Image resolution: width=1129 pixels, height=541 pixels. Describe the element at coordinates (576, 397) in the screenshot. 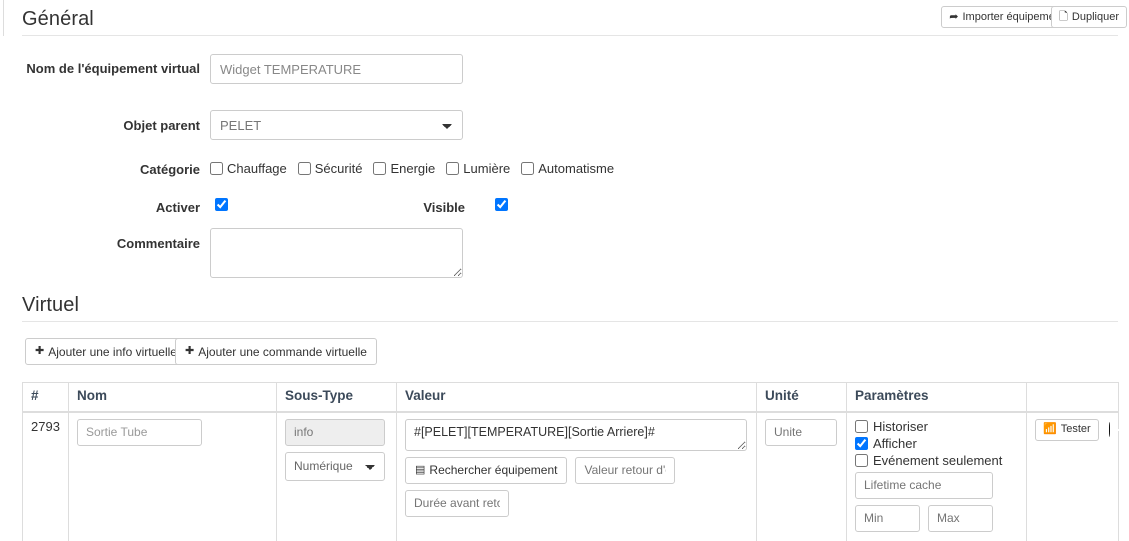

I see `column-header-value: Valeur` at that location.